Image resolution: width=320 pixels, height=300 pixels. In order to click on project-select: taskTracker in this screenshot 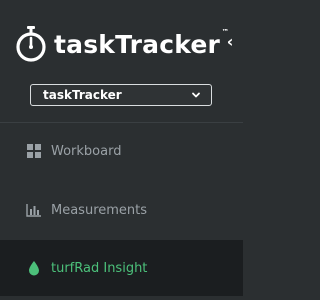, I will do `click(121, 95)`.